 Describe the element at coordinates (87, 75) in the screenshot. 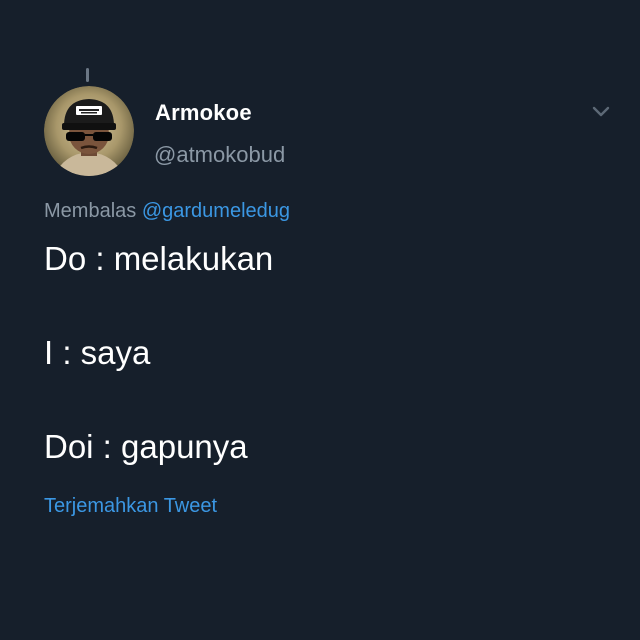

I see `thread-connector-line` at that location.